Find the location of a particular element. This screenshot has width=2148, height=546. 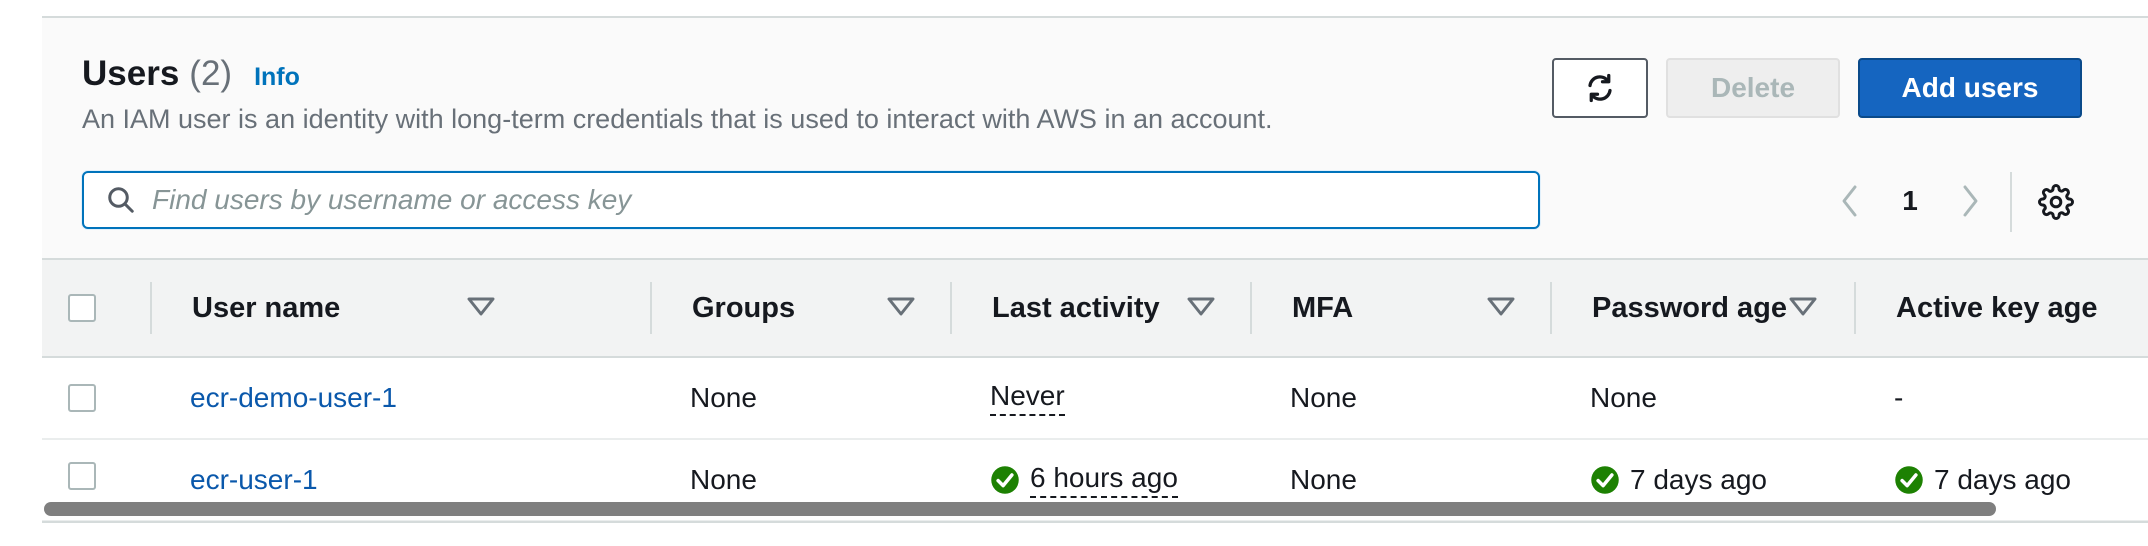

active-key-age-cell: 7 days ago is located at coordinates (2002, 479).